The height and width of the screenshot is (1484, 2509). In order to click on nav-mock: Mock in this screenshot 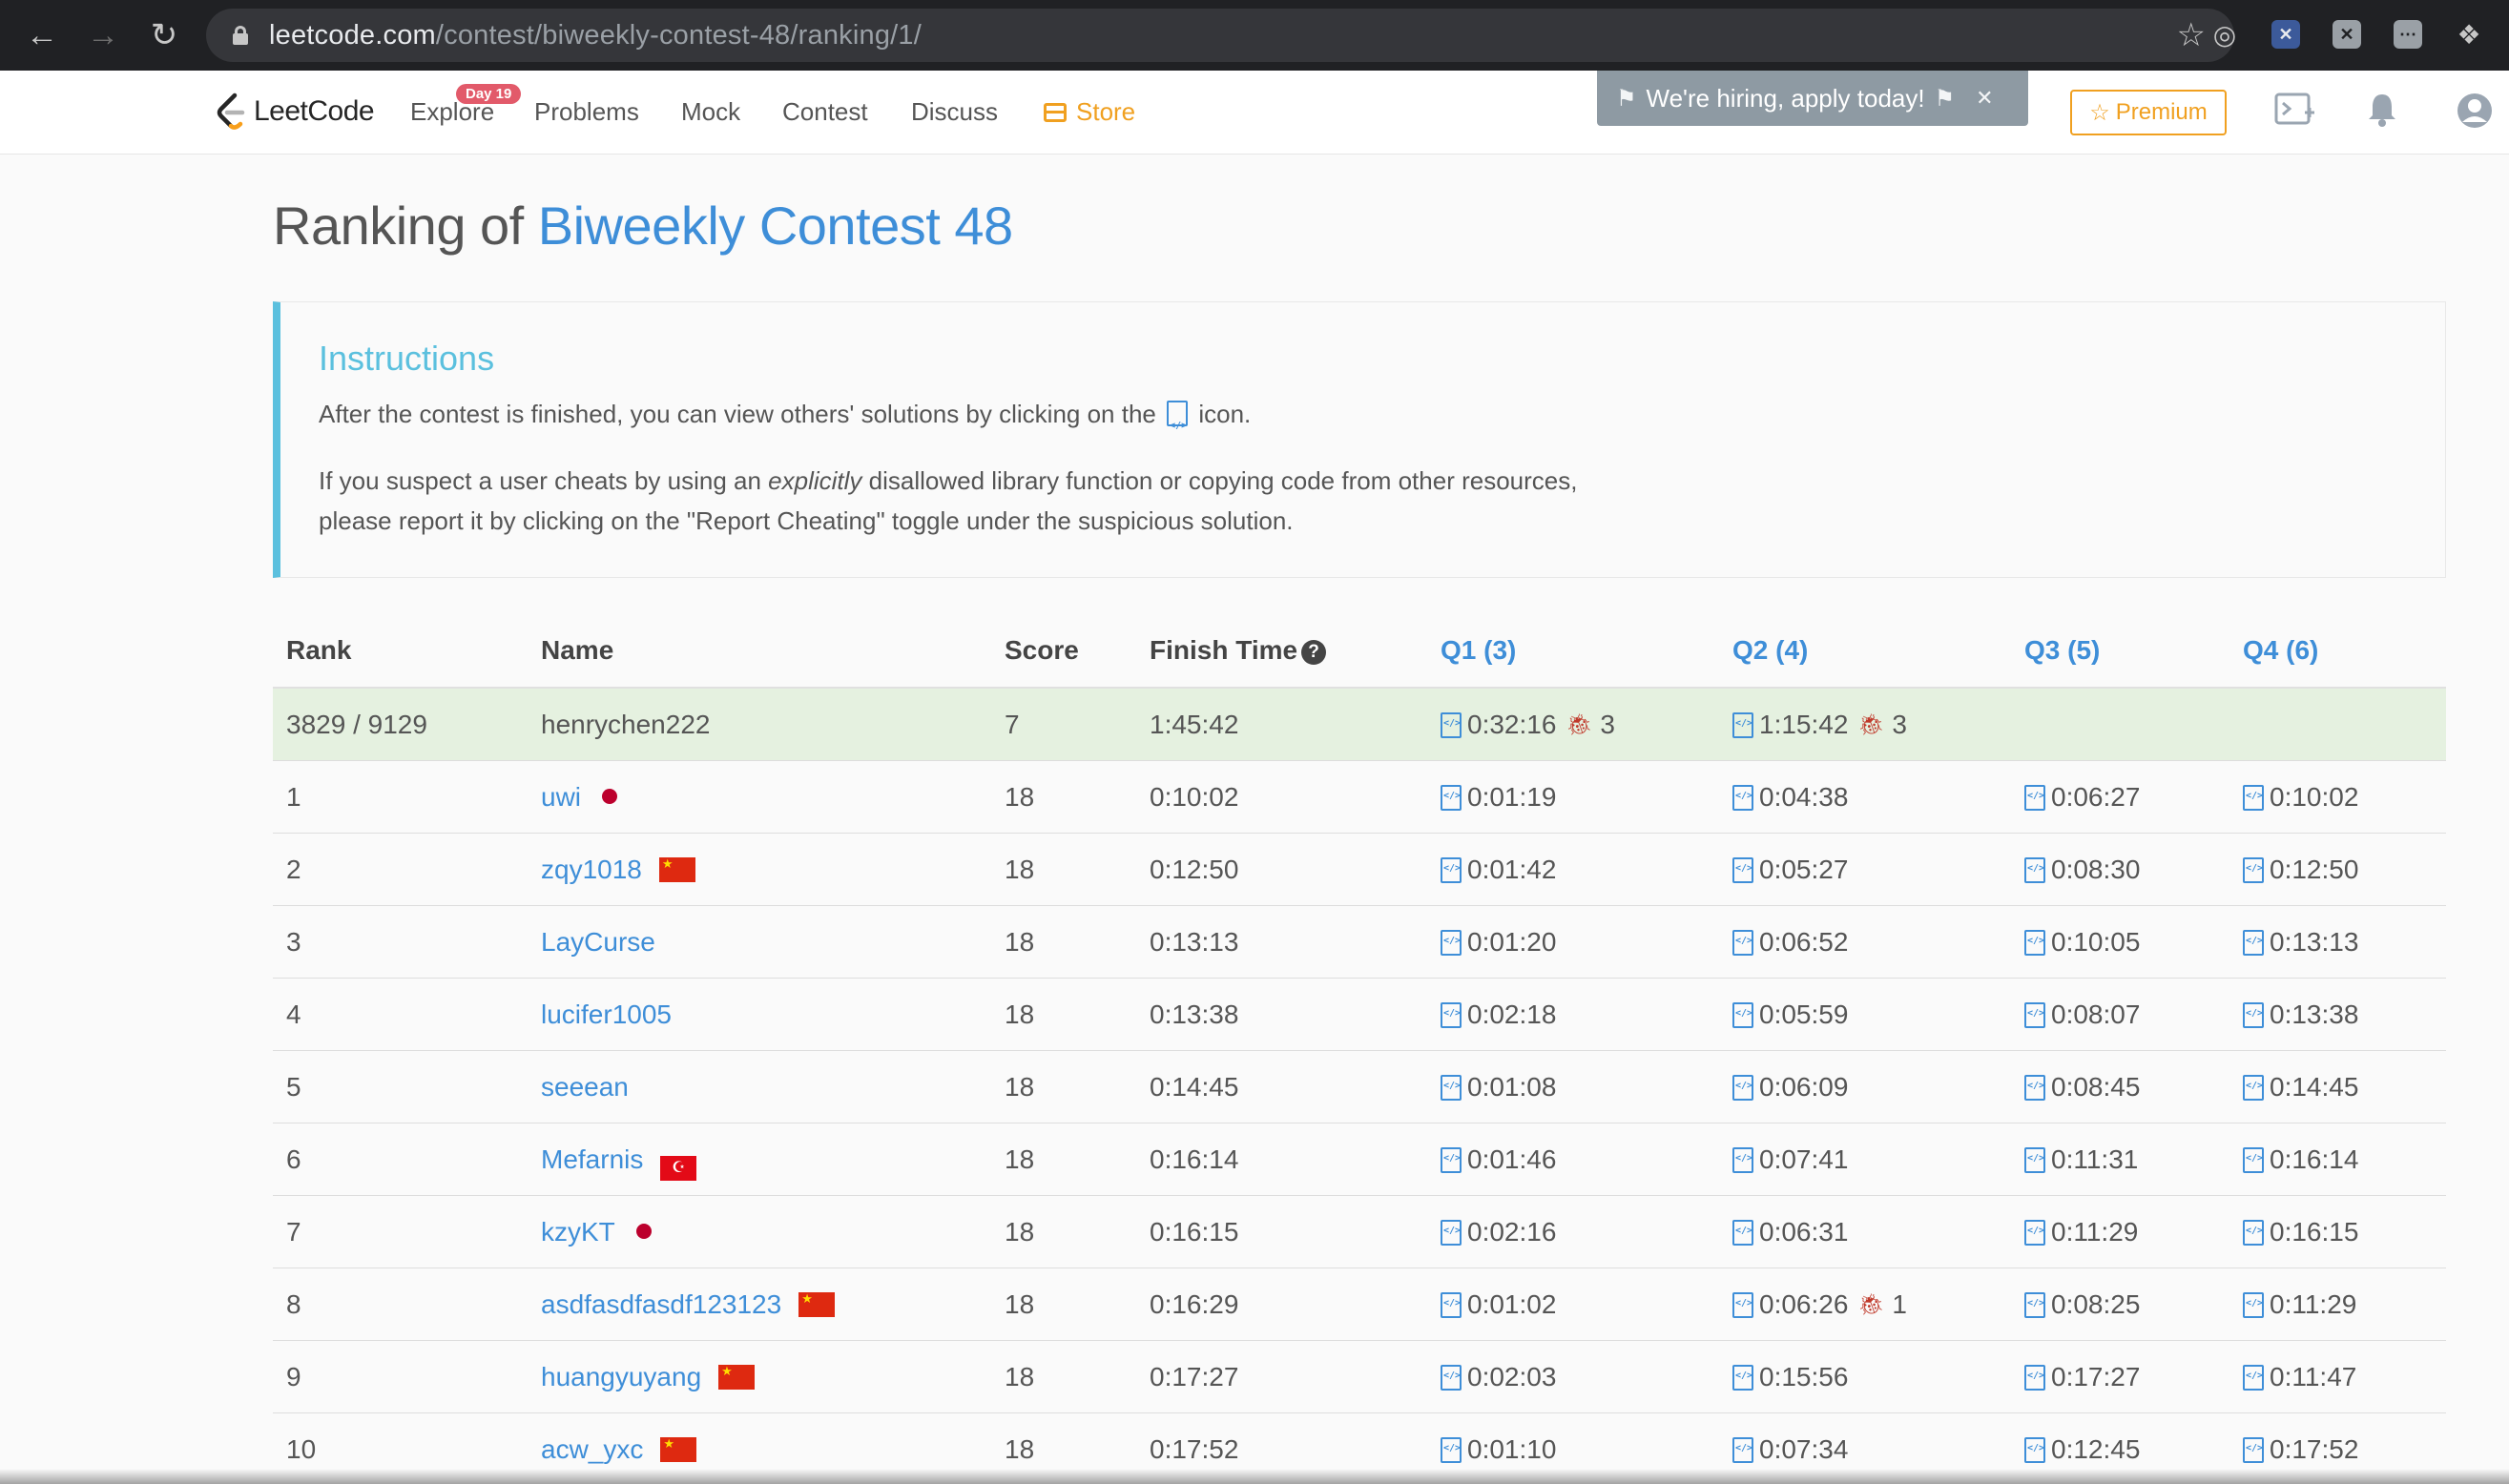, I will do `click(710, 112)`.